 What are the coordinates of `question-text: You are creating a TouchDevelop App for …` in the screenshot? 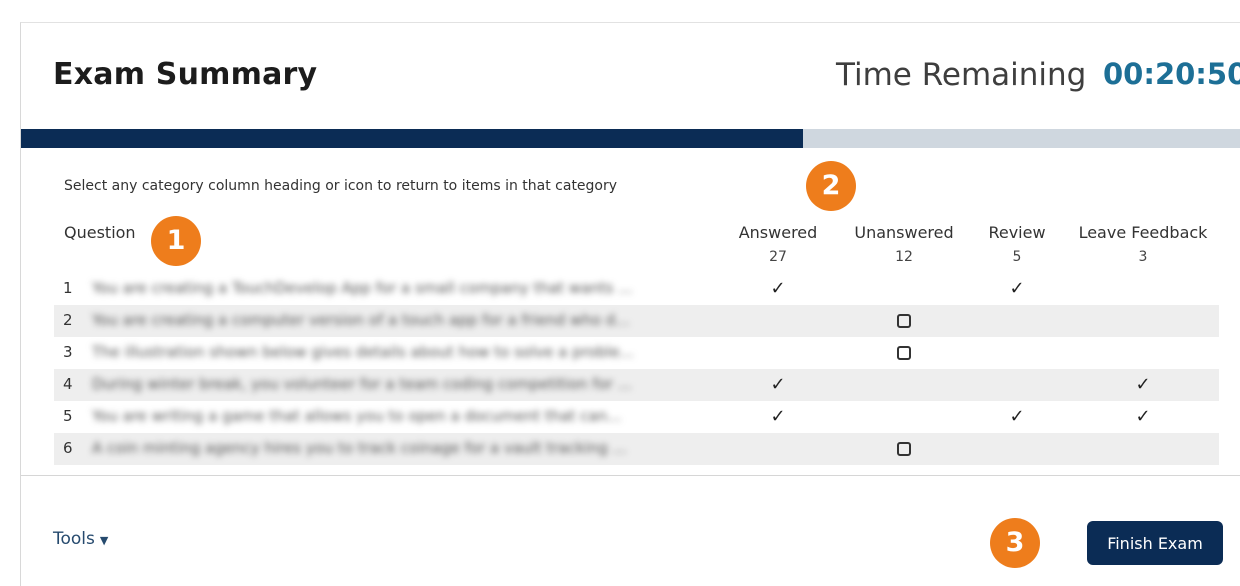 It's located at (392, 288).